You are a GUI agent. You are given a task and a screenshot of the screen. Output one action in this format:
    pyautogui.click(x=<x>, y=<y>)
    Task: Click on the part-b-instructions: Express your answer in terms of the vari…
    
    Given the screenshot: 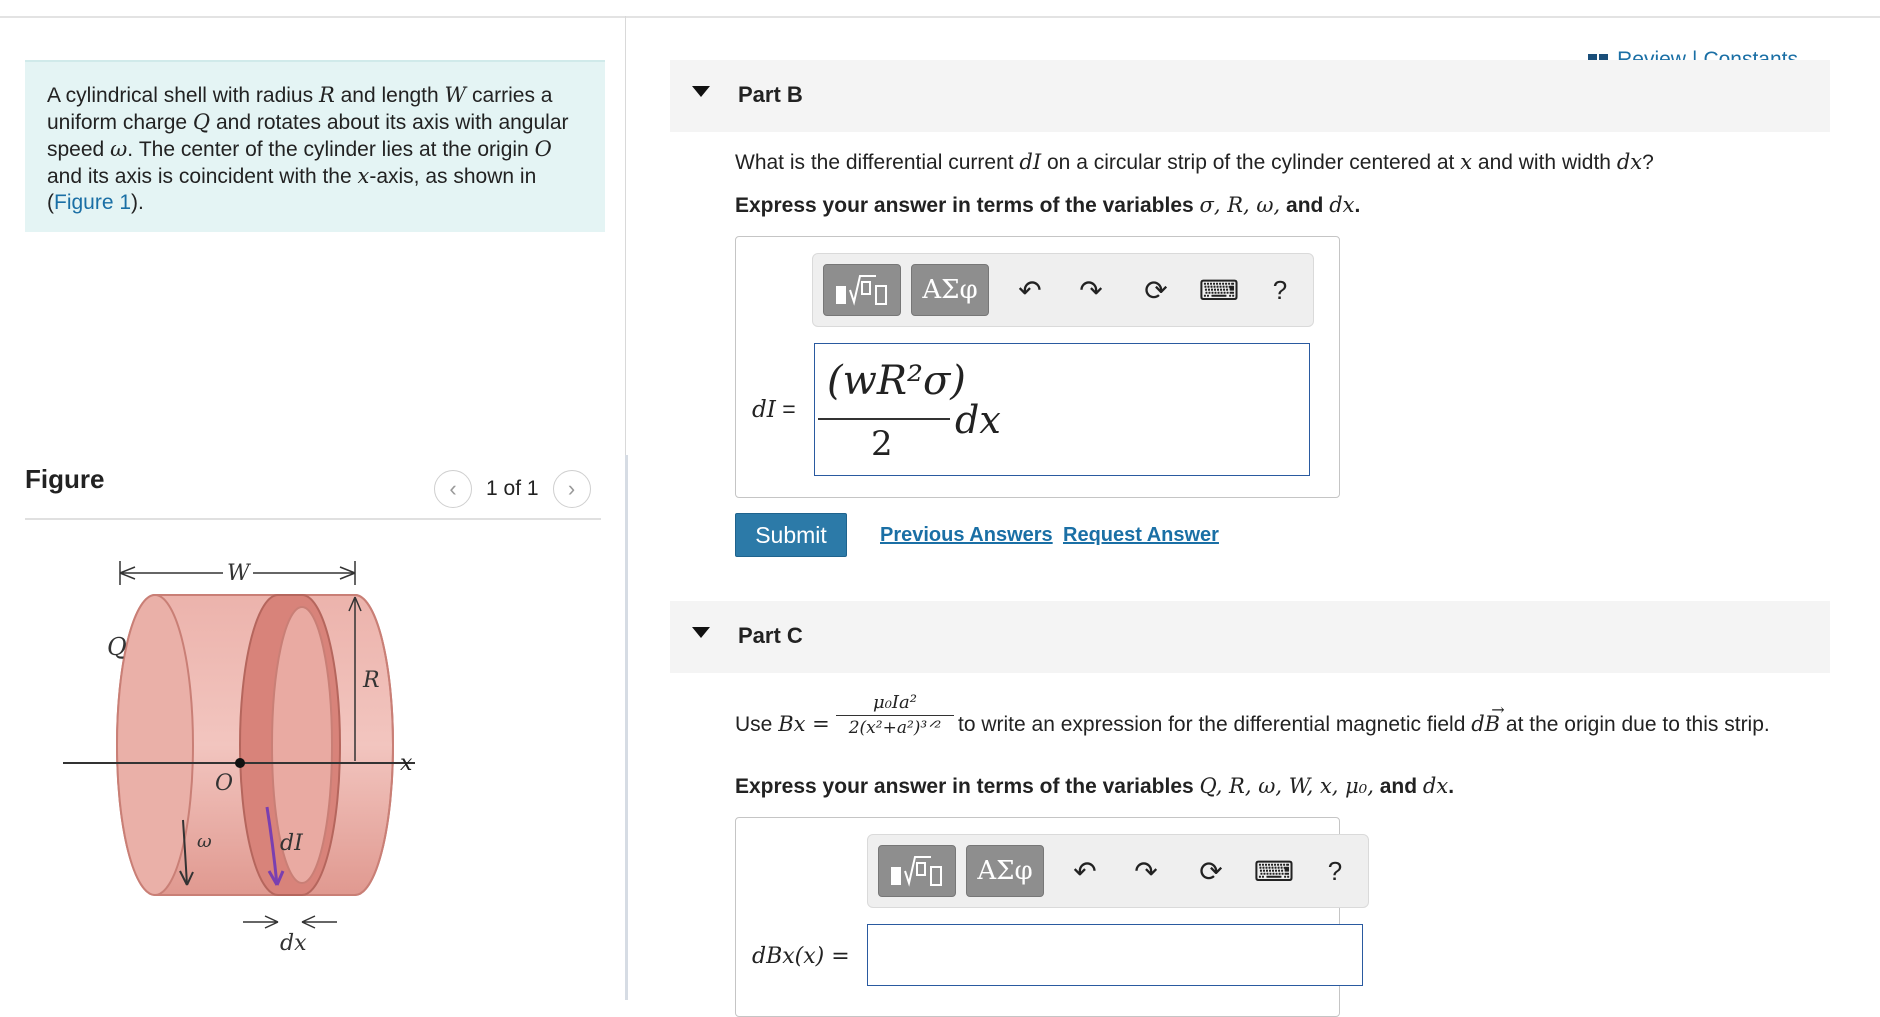 What is the action you would take?
    pyautogui.click(x=1047, y=205)
    